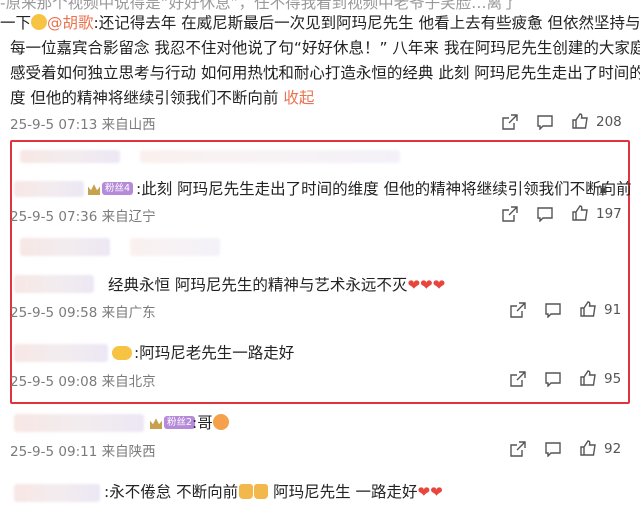 The height and width of the screenshot is (510, 640). I want to click on badge-icon, so click(122, 353).